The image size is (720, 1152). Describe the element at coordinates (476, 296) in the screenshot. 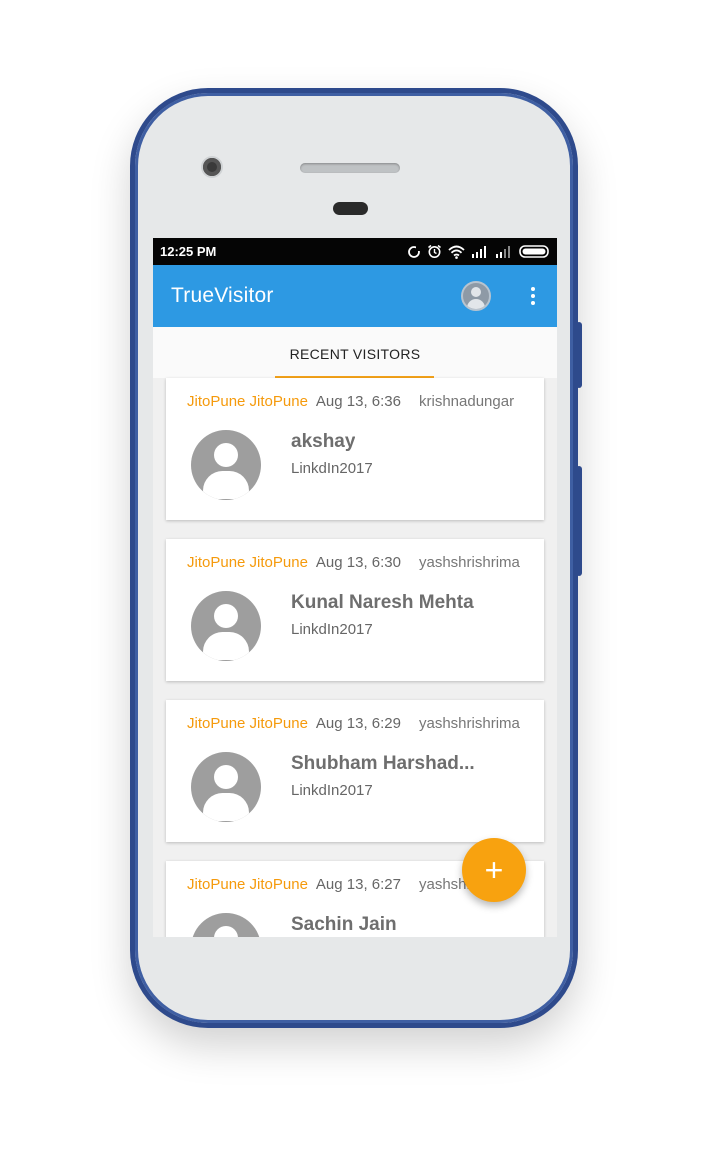

I see `account-icon` at that location.